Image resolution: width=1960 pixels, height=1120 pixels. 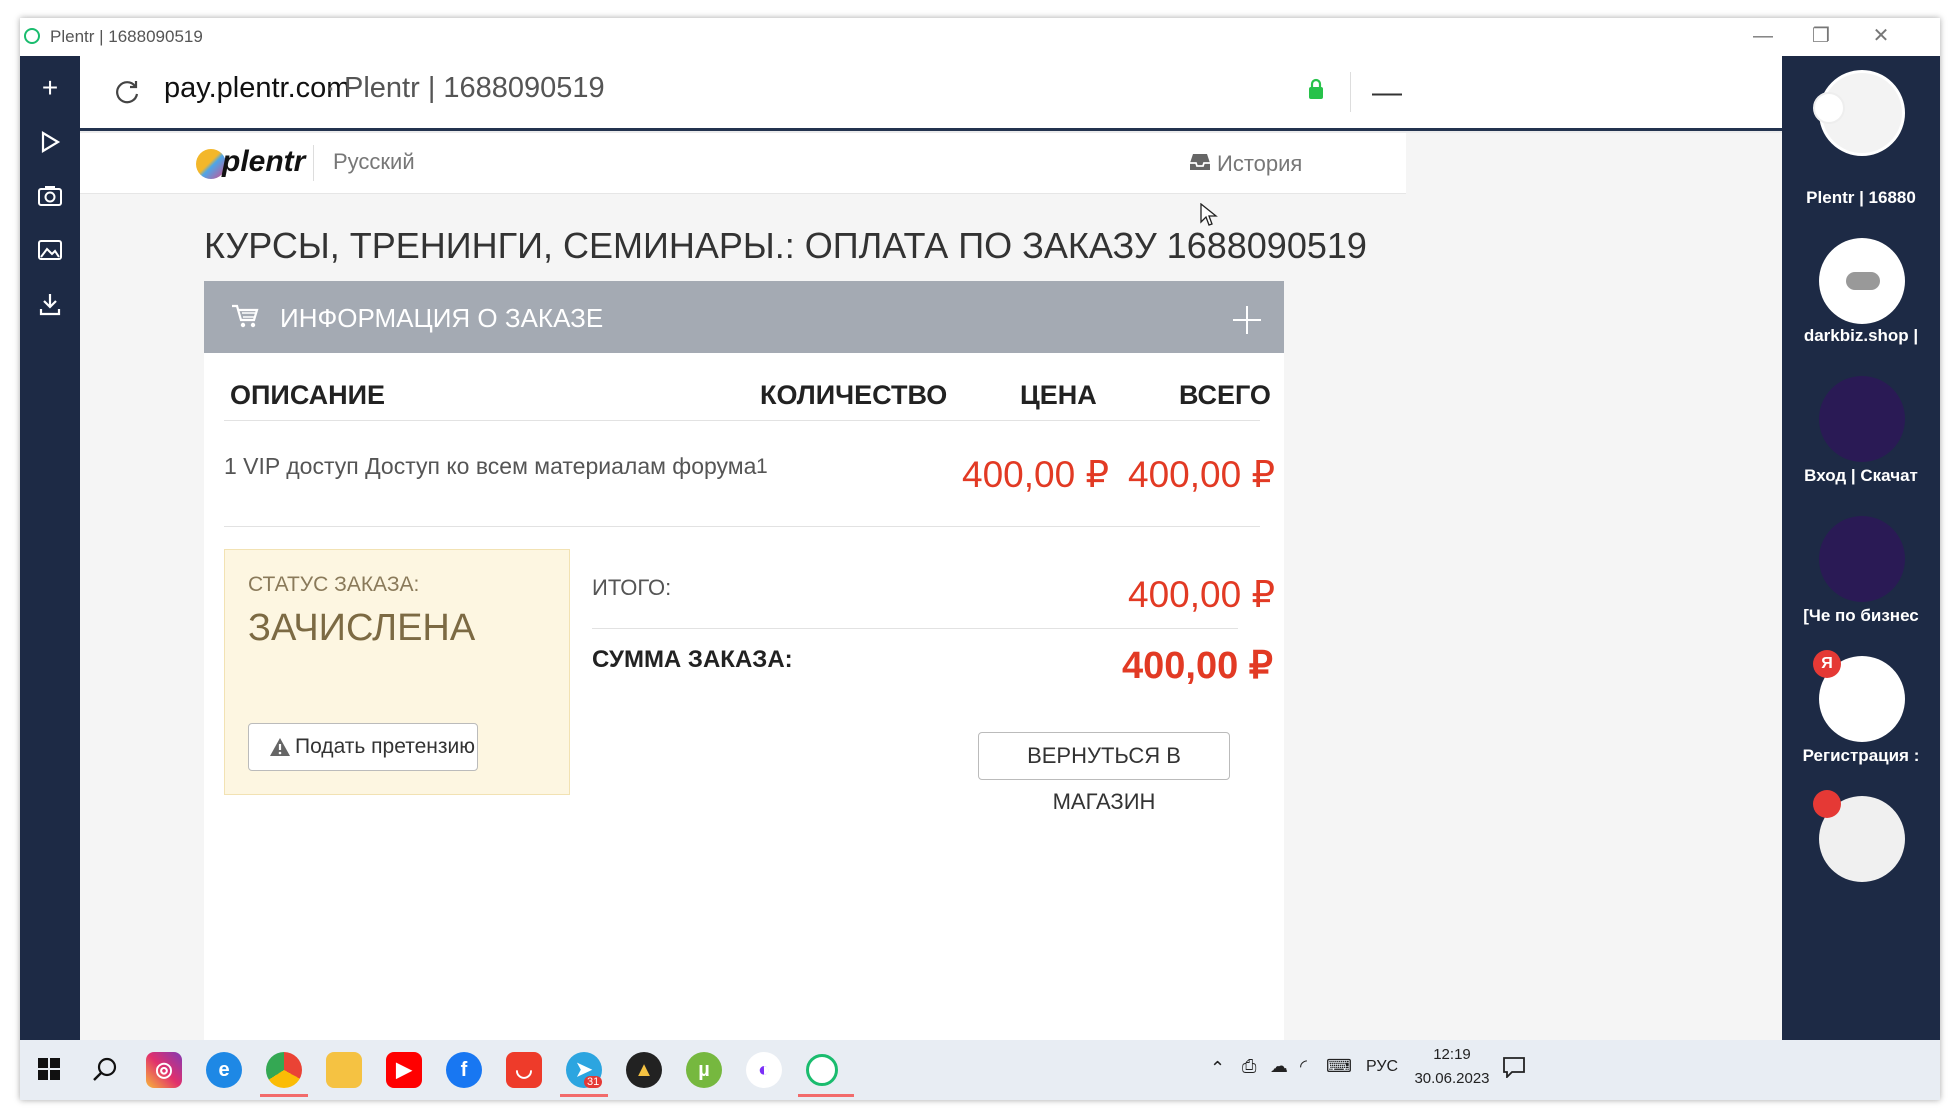 What do you see at coordinates (632, 587) in the screenshot?
I see `subtotal-label: ИТОГО:` at bounding box center [632, 587].